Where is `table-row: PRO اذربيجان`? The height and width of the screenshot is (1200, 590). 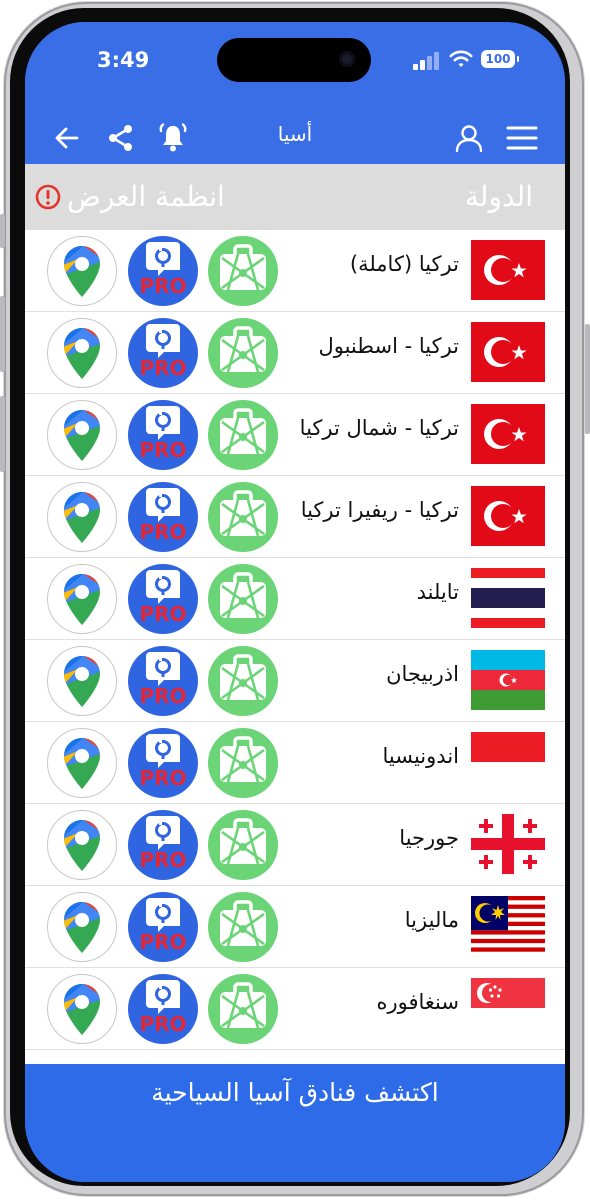 table-row: PRO اذربيجان is located at coordinates (295, 681).